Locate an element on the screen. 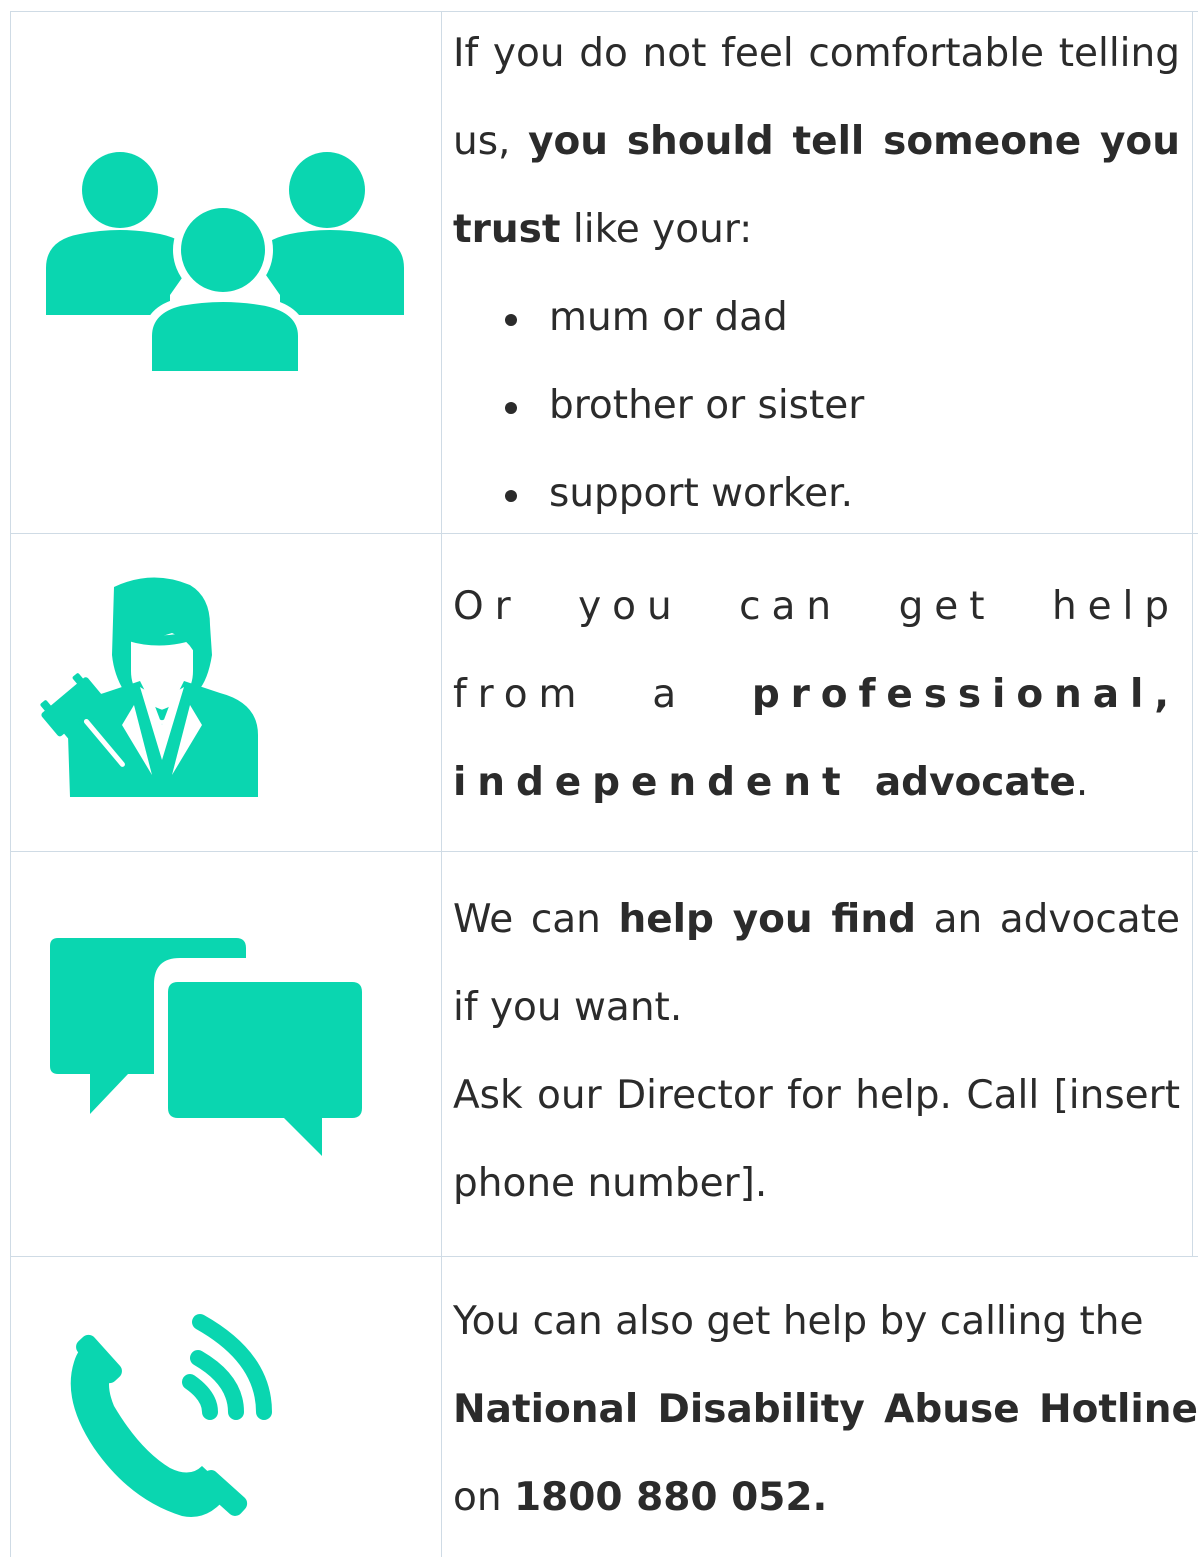 This screenshot has width=1198, height=1557. hotline-phone-number: 1800 880 052. is located at coordinates (671, 1497).